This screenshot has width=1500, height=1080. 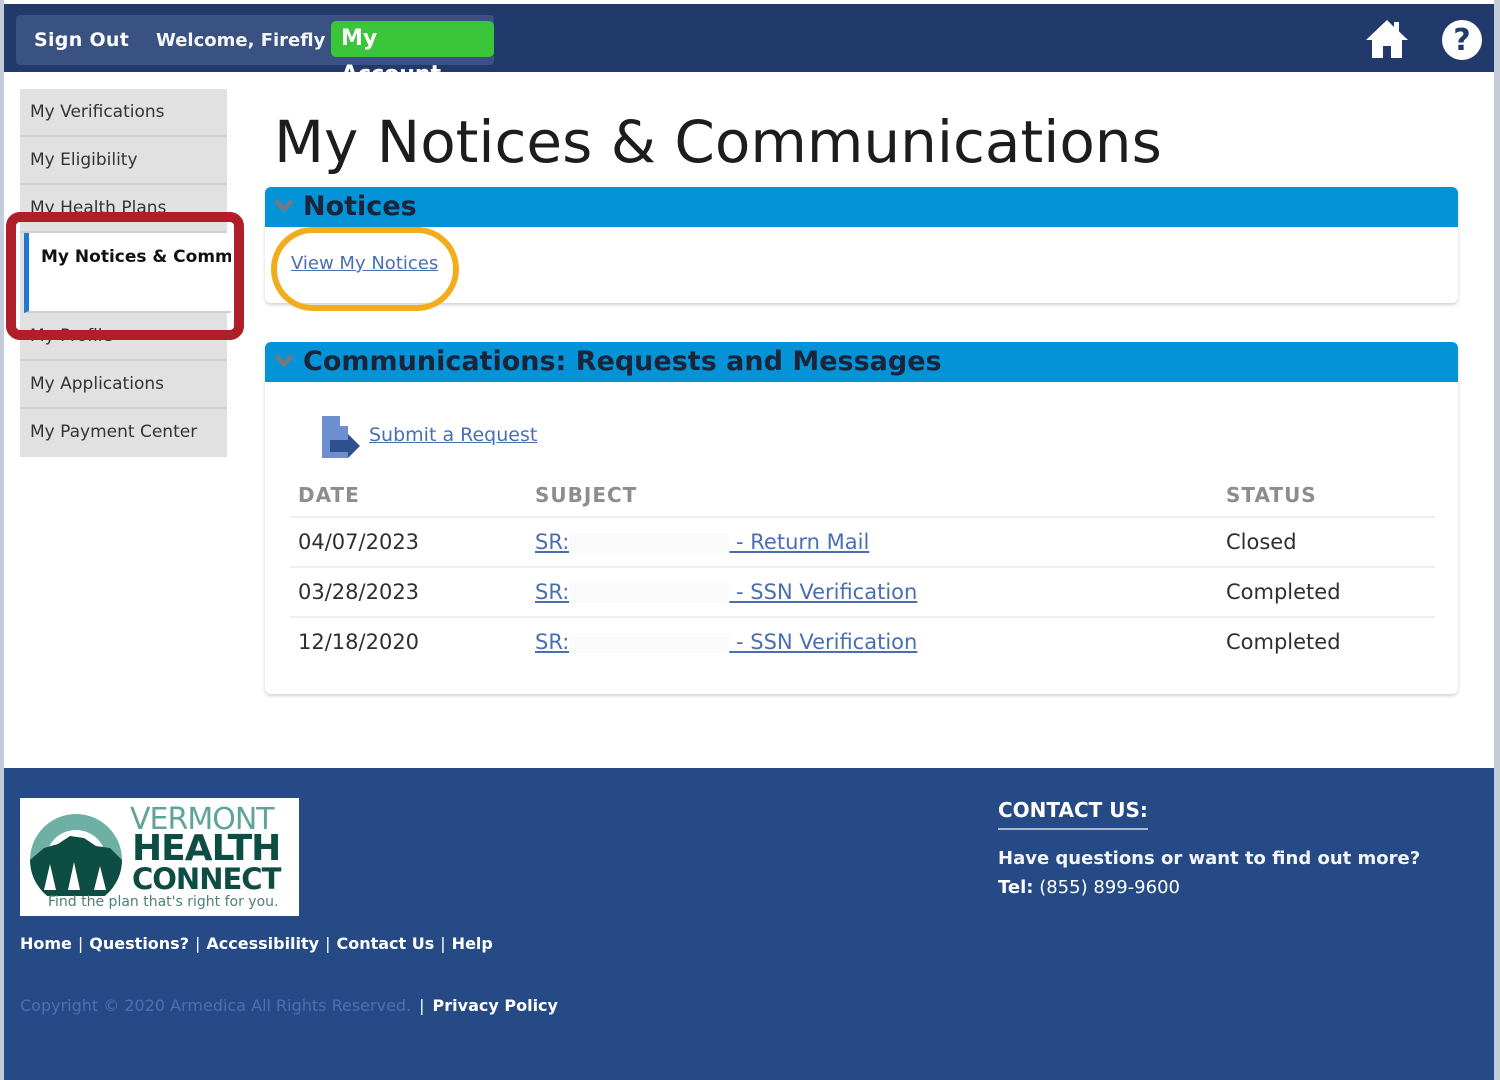 What do you see at coordinates (123, 337) in the screenshot?
I see `sidebar-item-profile: My Profile` at bounding box center [123, 337].